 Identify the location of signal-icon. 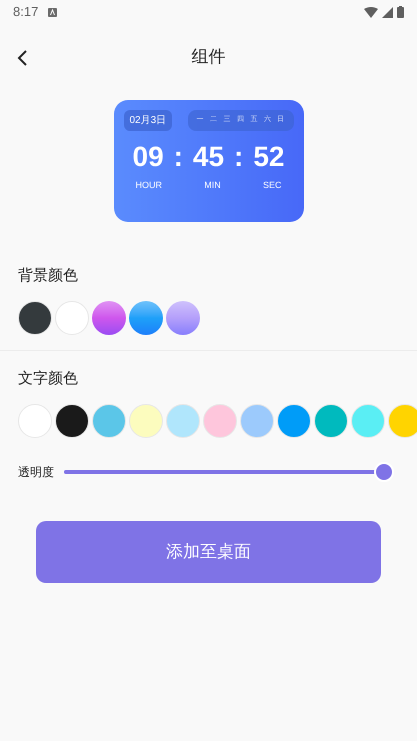
(387, 12).